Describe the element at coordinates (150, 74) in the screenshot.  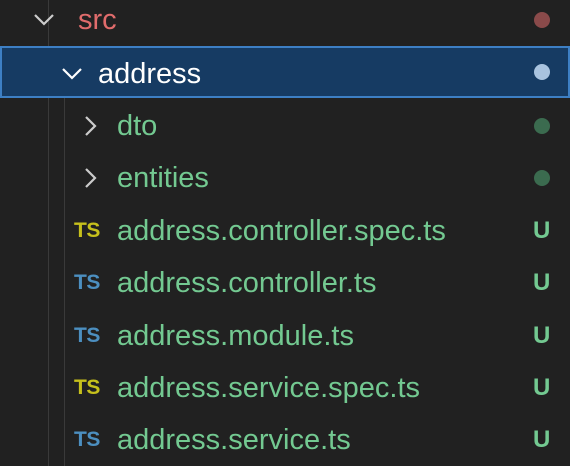
I see `folder-label-address: address` at that location.